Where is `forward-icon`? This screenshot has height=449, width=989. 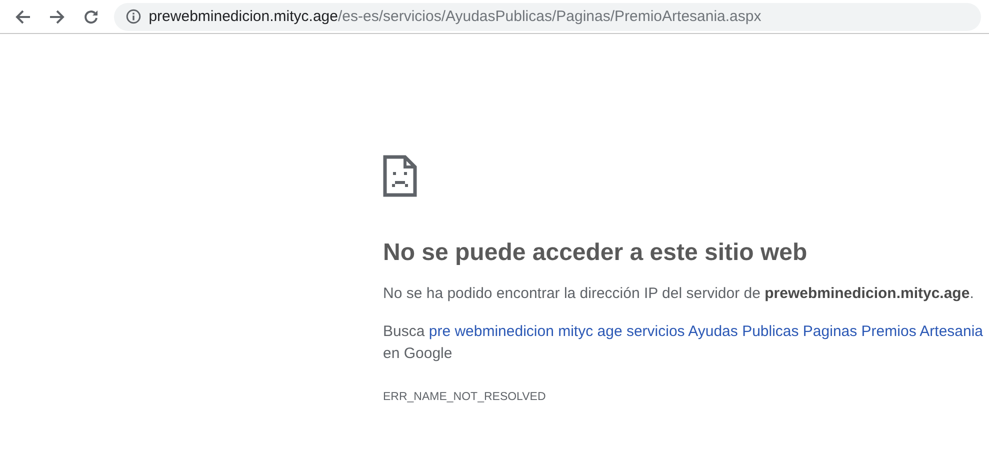 forward-icon is located at coordinates (56, 16).